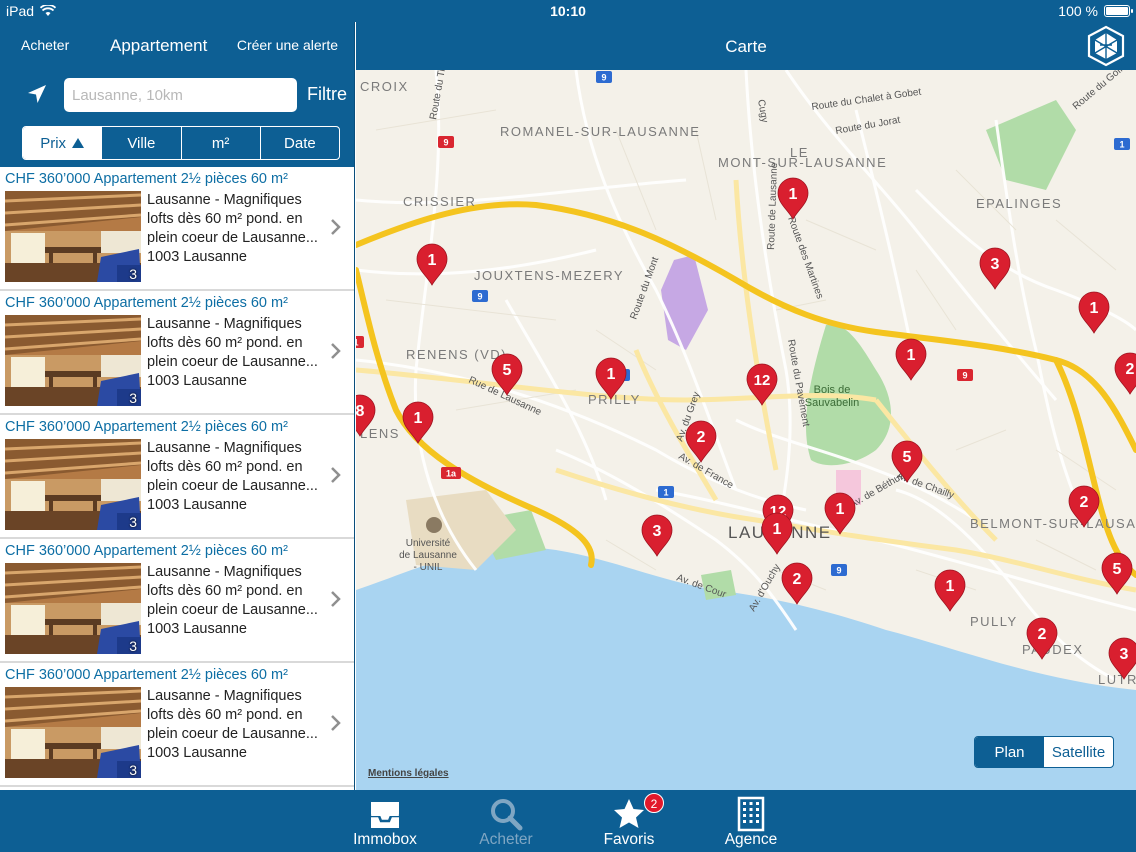  What do you see at coordinates (78, 143) in the screenshot?
I see `sort-ascending-icon` at bounding box center [78, 143].